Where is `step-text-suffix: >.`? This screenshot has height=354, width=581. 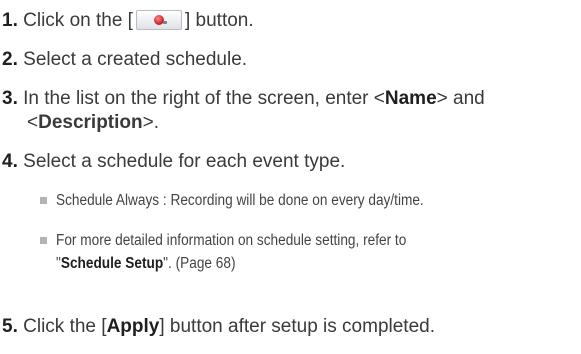 step-text-suffix: >. is located at coordinates (151, 122).